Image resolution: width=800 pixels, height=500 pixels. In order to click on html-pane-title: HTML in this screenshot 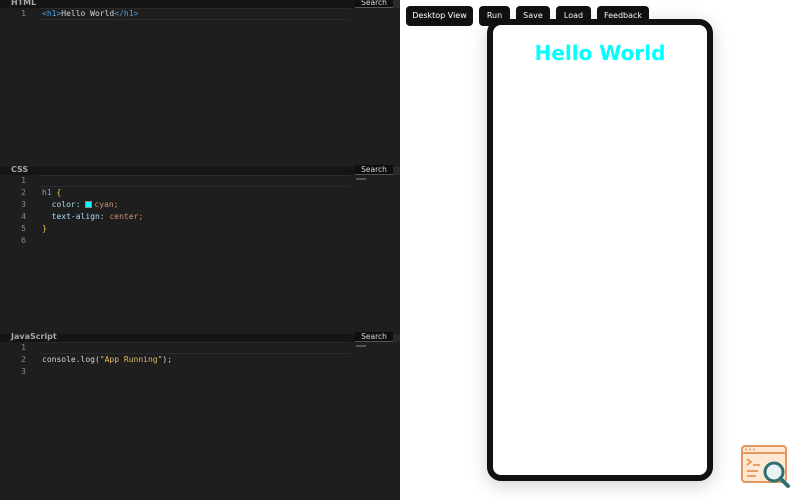, I will do `click(24, 3)`.